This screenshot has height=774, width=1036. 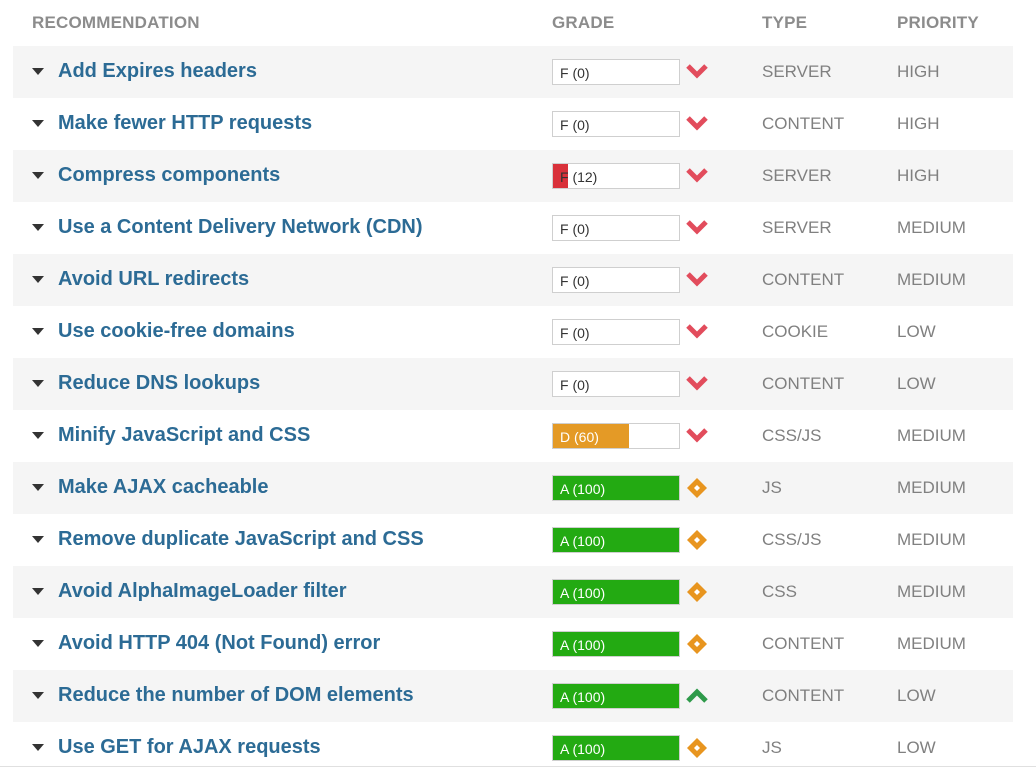 I want to click on recommendation-title: Use GET for AJAX requests, so click(x=189, y=747).